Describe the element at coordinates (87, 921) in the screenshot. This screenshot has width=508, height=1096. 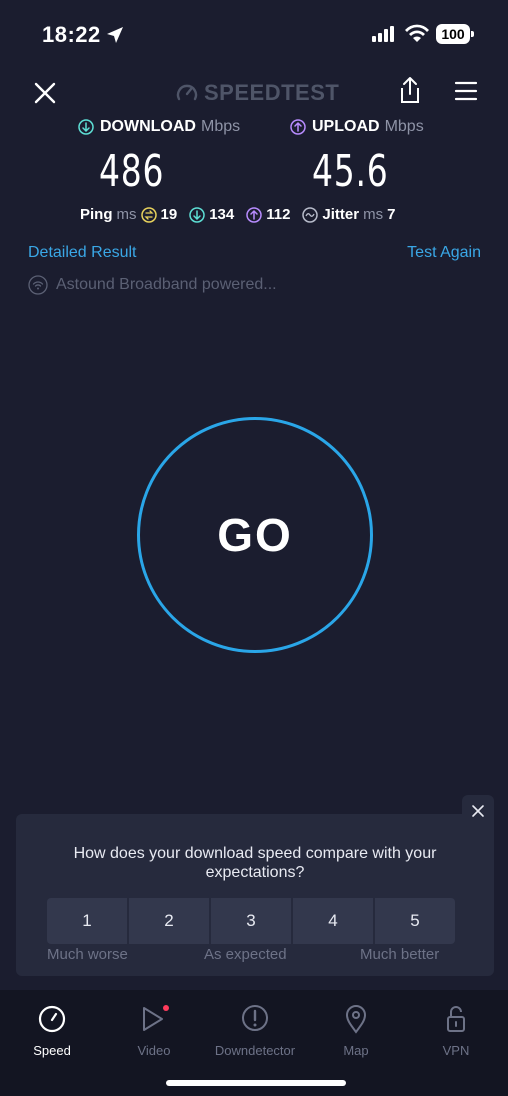
I see `rating-1-button: 1` at that location.